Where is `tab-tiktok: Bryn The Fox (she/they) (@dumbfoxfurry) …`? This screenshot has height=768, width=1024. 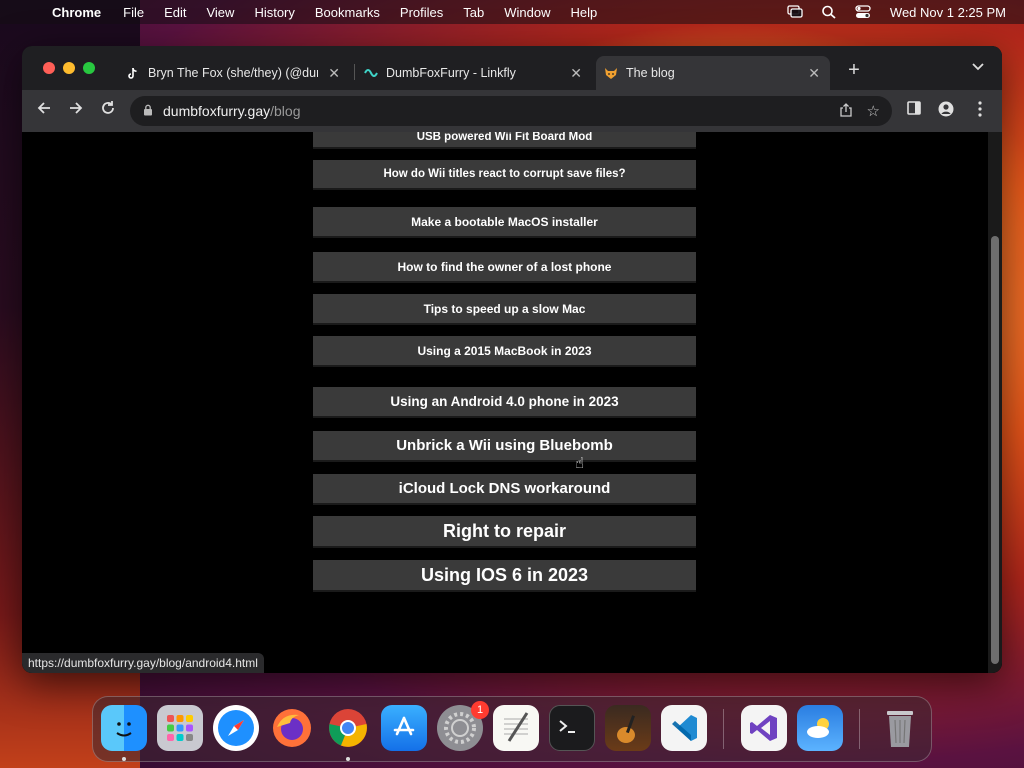 tab-tiktok: Bryn The Fox (she/they) (@dumbfoxfurry) … is located at coordinates (234, 73).